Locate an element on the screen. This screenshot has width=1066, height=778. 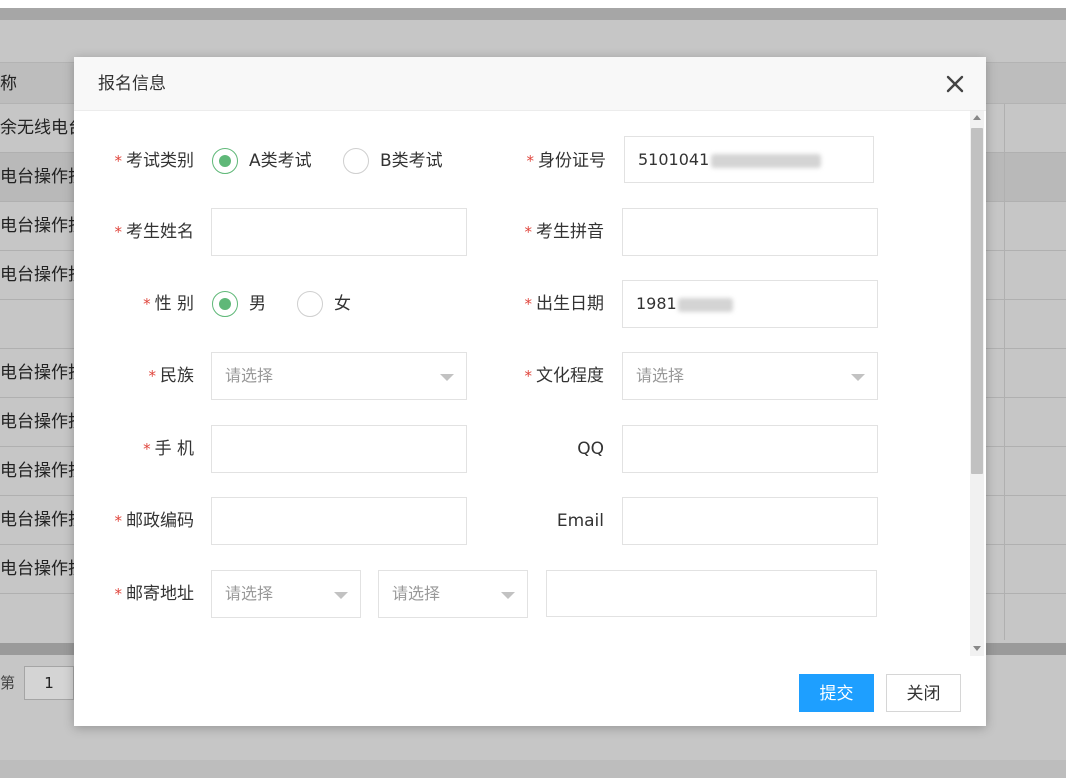
email-label: Email is located at coordinates (580, 521).